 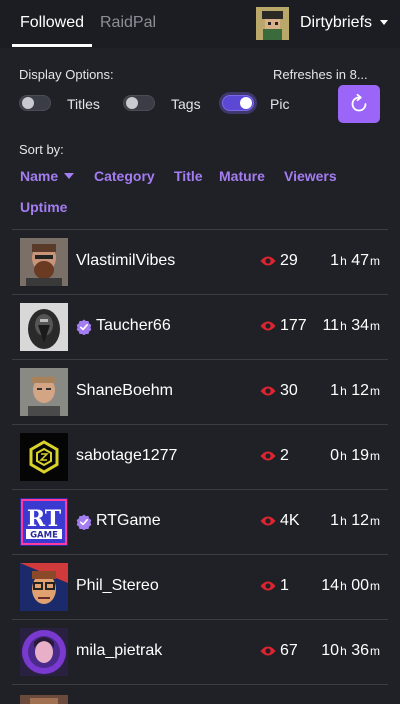 What do you see at coordinates (52, 45) in the screenshot?
I see `active-tab-indicator` at bounding box center [52, 45].